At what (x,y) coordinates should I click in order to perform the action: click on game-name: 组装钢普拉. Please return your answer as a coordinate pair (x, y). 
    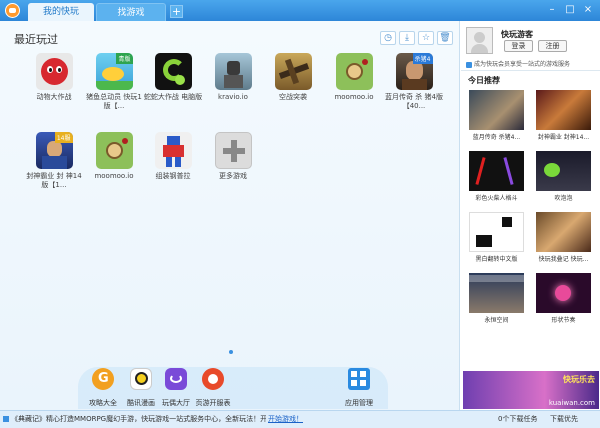
    Looking at the image, I should click on (173, 176).